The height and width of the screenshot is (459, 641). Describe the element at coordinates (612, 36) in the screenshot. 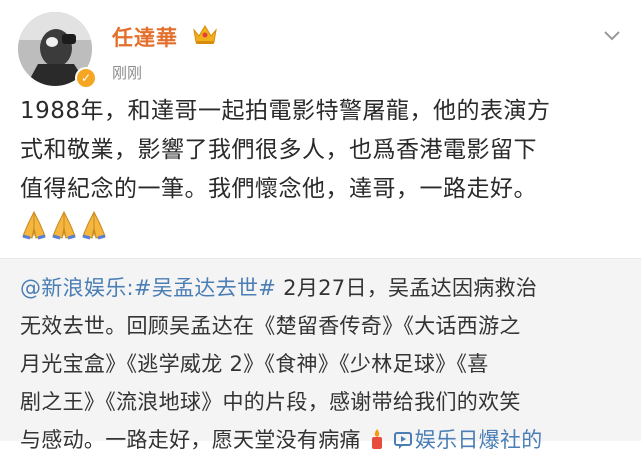

I see `chevron-down-icon` at that location.